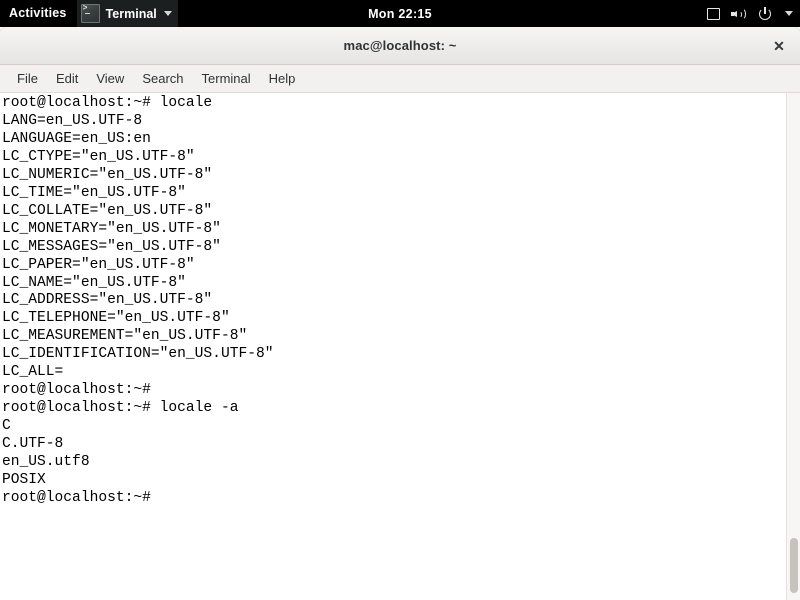  Describe the element at coordinates (27, 78) in the screenshot. I see `menu-item-file: File` at that location.